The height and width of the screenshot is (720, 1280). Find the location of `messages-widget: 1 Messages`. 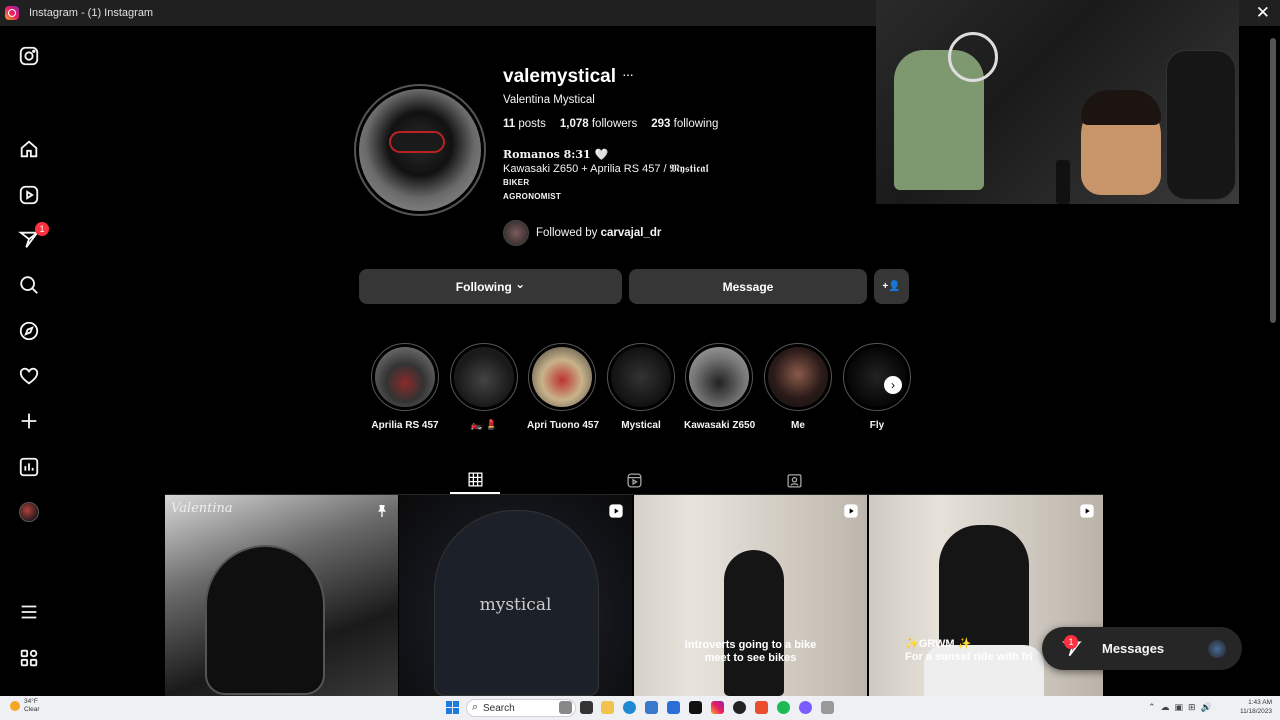

messages-widget: 1 Messages is located at coordinates (1142, 648).